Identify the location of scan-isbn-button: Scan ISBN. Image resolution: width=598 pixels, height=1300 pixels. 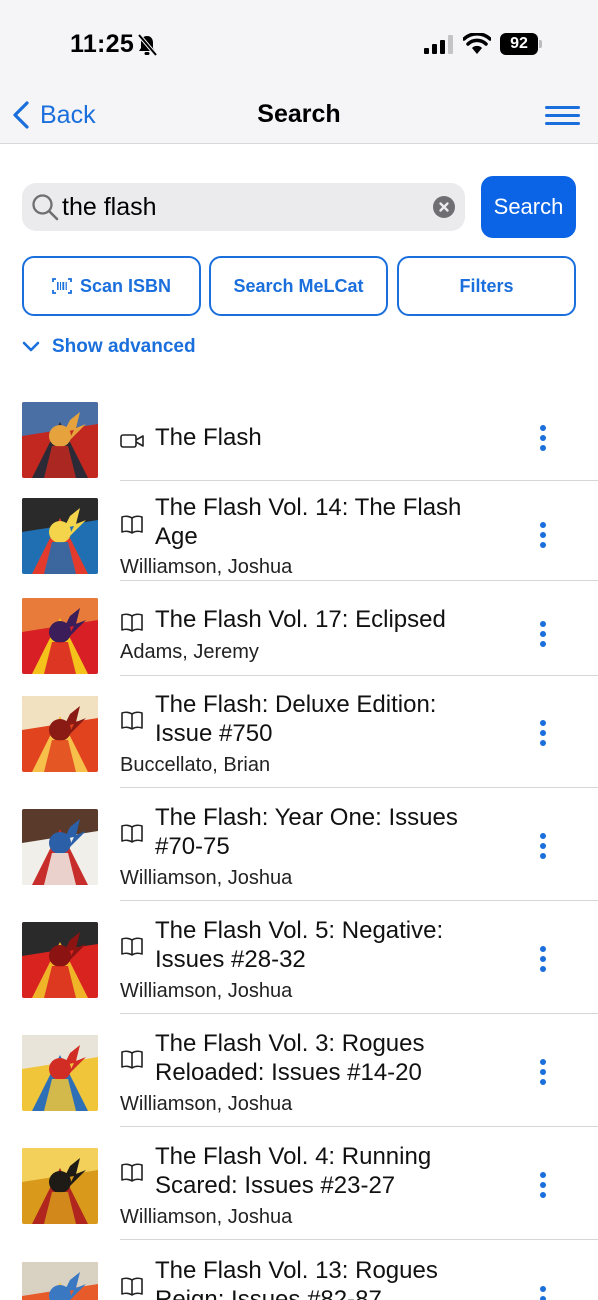
(111, 286).